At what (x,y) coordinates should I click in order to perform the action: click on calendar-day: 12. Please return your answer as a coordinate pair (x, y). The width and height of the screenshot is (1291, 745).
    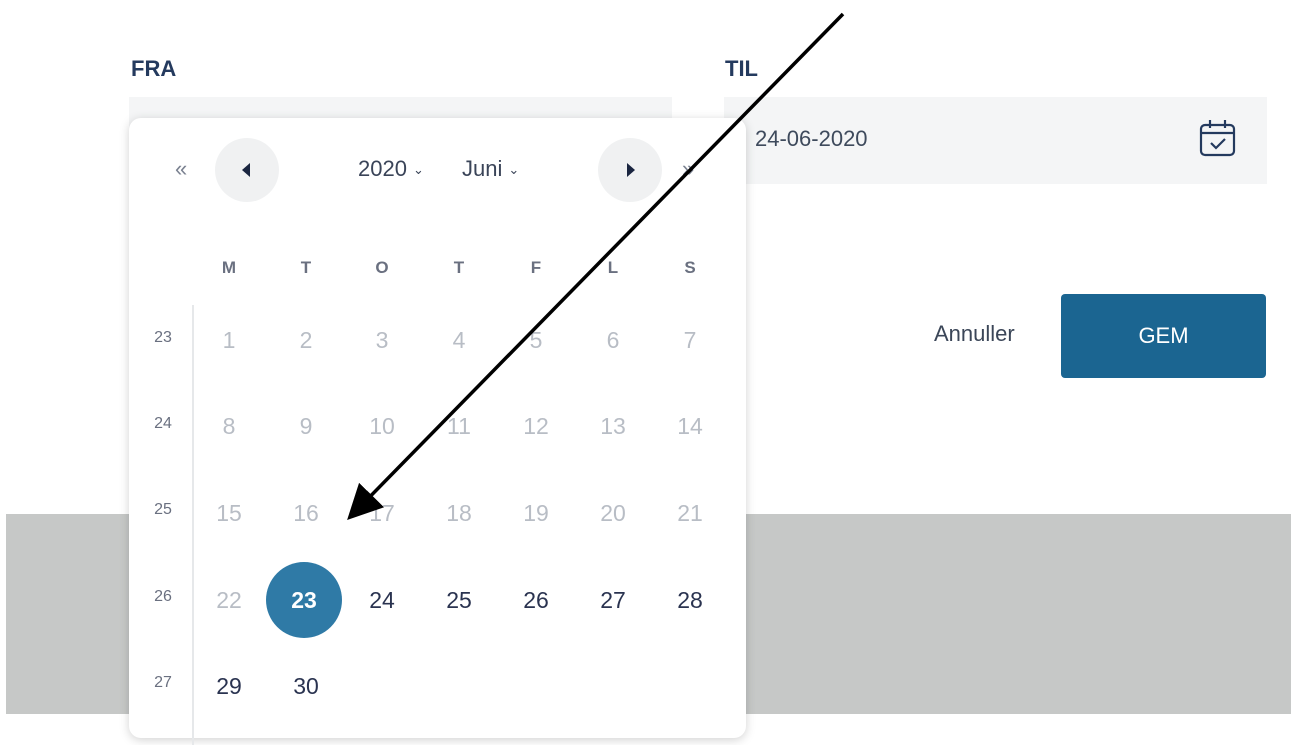
    Looking at the image, I should click on (536, 426).